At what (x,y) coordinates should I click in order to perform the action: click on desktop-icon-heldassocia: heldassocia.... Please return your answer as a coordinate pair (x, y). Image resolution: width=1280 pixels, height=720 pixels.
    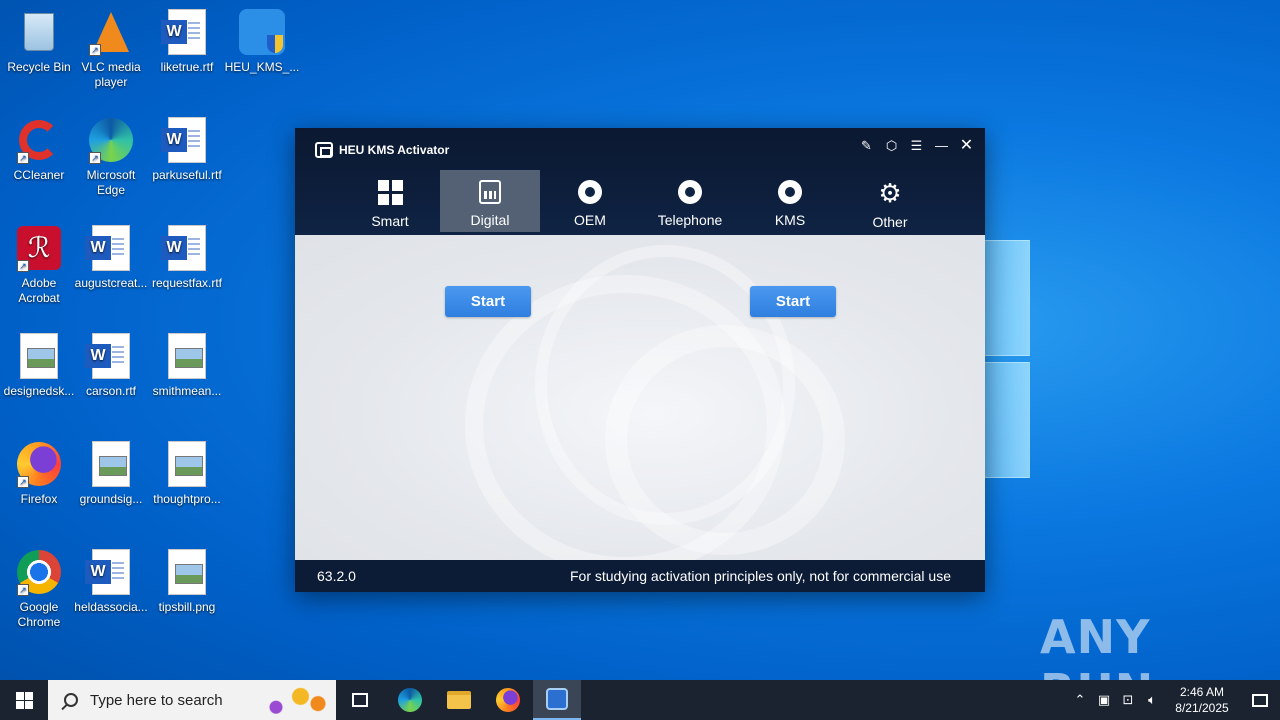
    Looking at the image, I should click on (111, 581).